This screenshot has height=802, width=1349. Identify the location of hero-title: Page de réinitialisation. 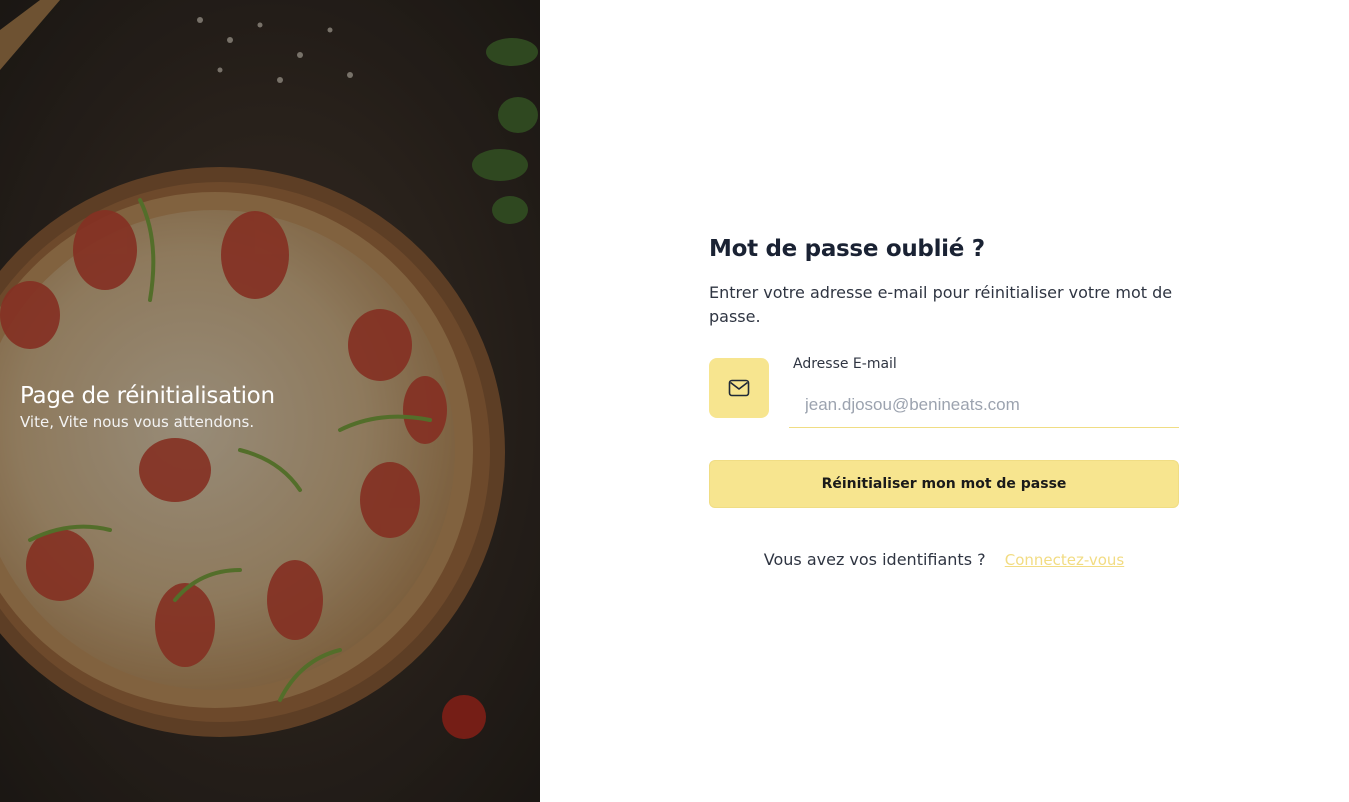
(147, 396).